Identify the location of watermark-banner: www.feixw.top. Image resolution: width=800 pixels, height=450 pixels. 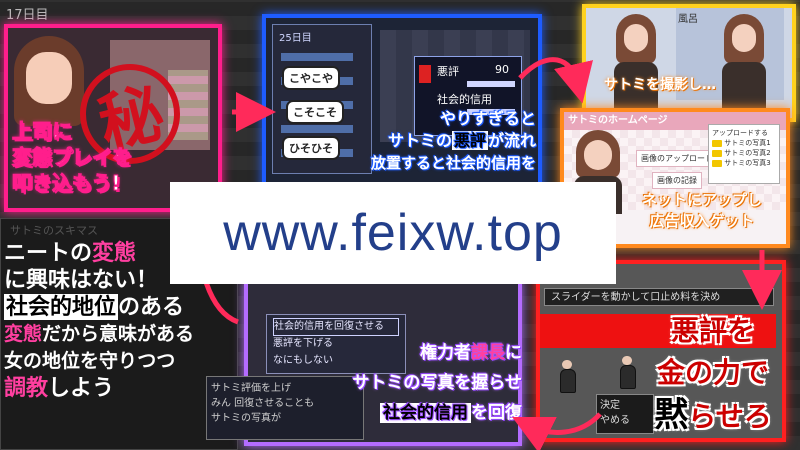
(393, 233).